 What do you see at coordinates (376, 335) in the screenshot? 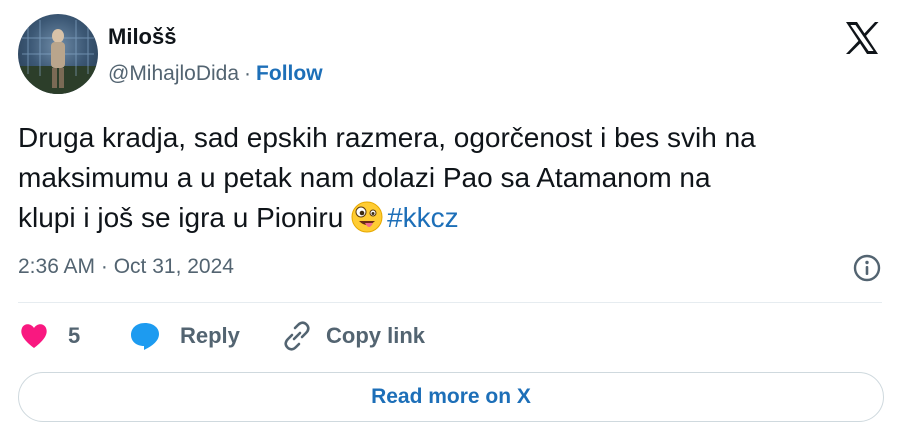
I see `copy-link-label: Copy link` at bounding box center [376, 335].